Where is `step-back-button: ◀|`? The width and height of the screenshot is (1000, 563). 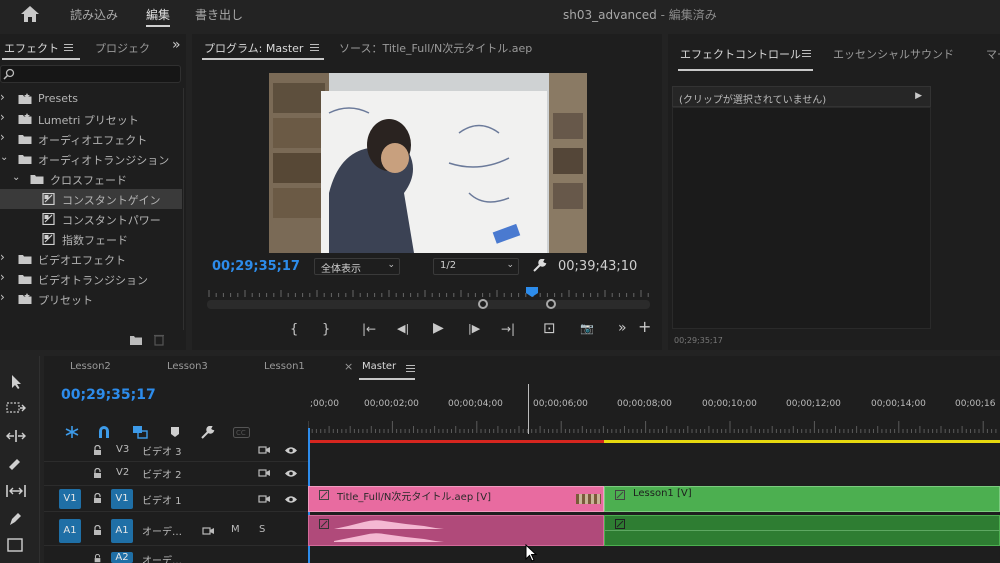 step-back-button: ◀| is located at coordinates (403, 328).